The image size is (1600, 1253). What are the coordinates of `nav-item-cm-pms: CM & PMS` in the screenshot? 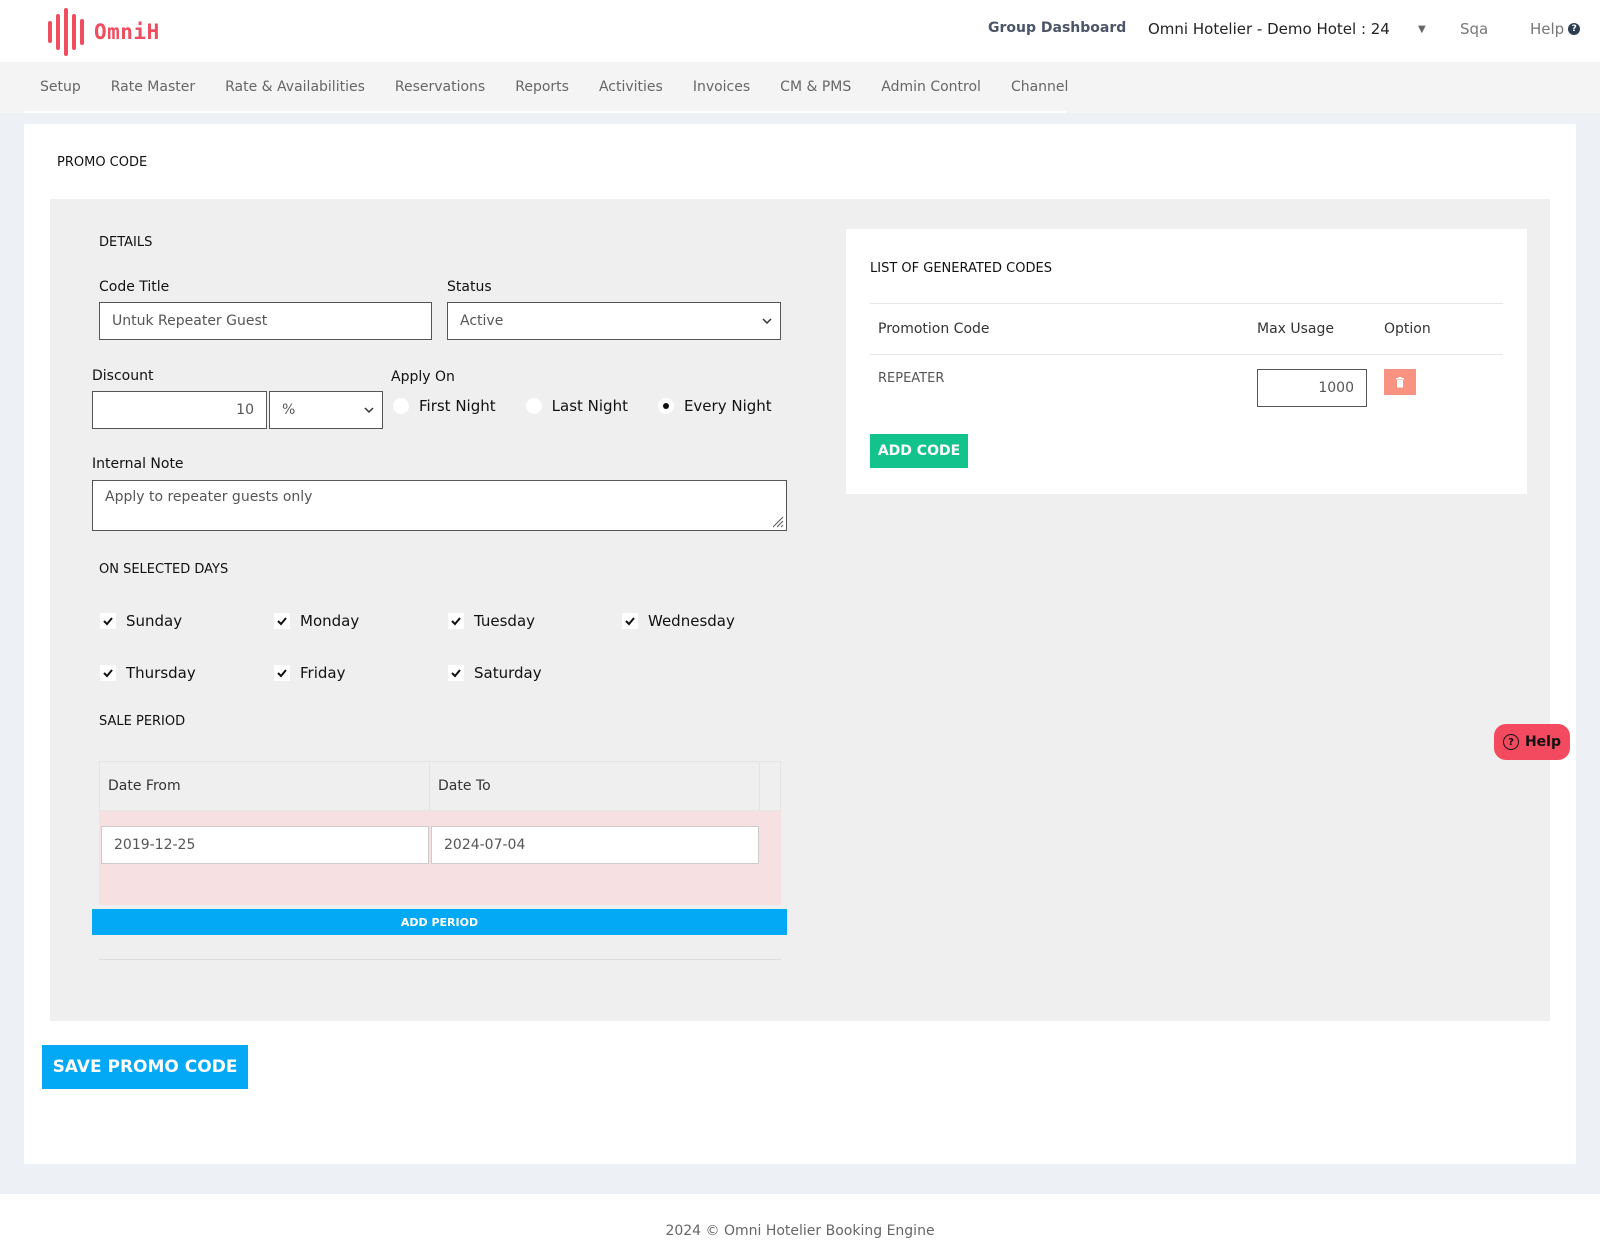 It's located at (815, 87).